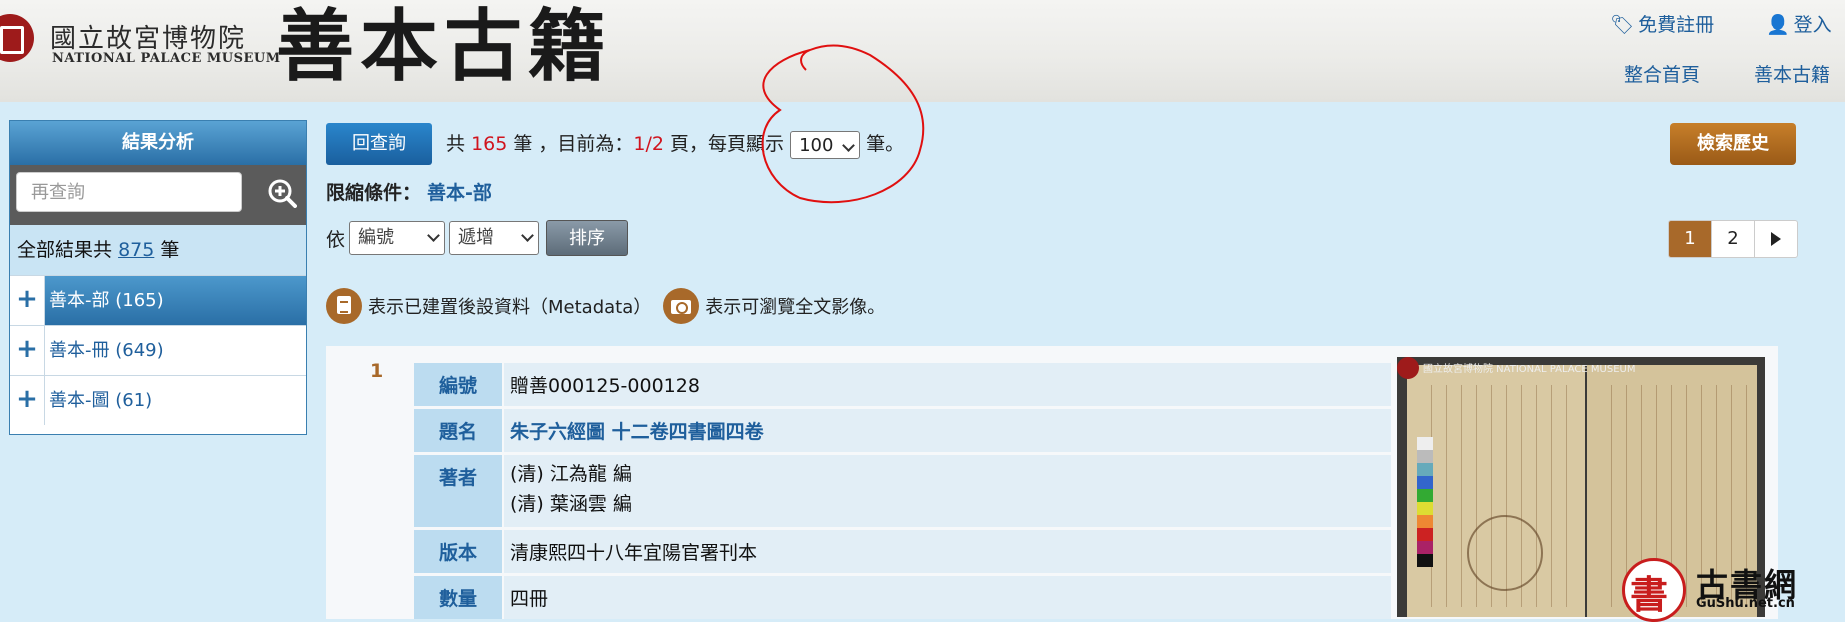 Image resolution: width=1845 pixels, height=622 pixels. Describe the element at coordinates (444, 46) in the screenshot. I see `site-title: 善本古籍` at that location.